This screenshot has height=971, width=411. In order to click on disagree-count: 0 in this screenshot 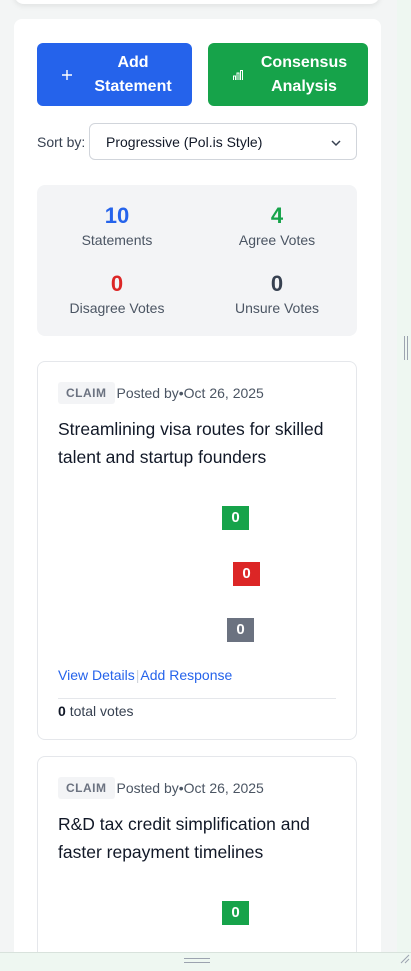, I will do `click(246, 574)`.